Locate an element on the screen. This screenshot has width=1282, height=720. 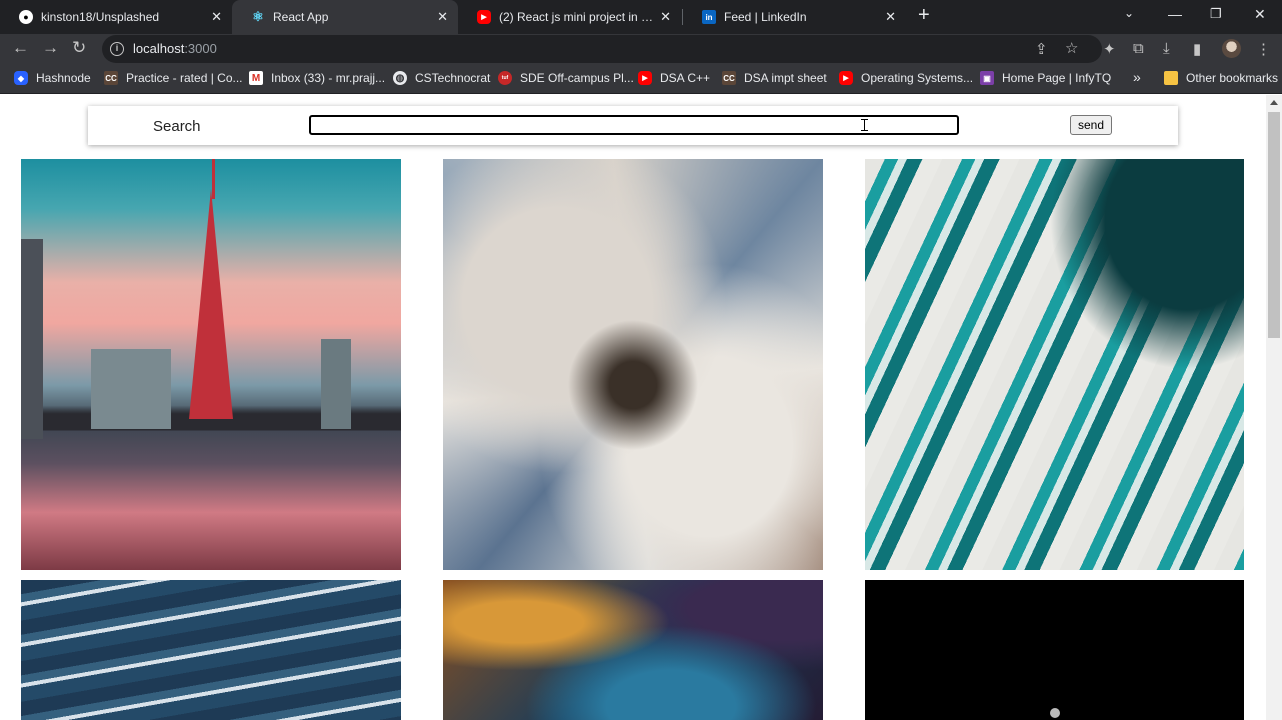
bookmark-star-icon: ☆ is located at coordinates (1071, 48).